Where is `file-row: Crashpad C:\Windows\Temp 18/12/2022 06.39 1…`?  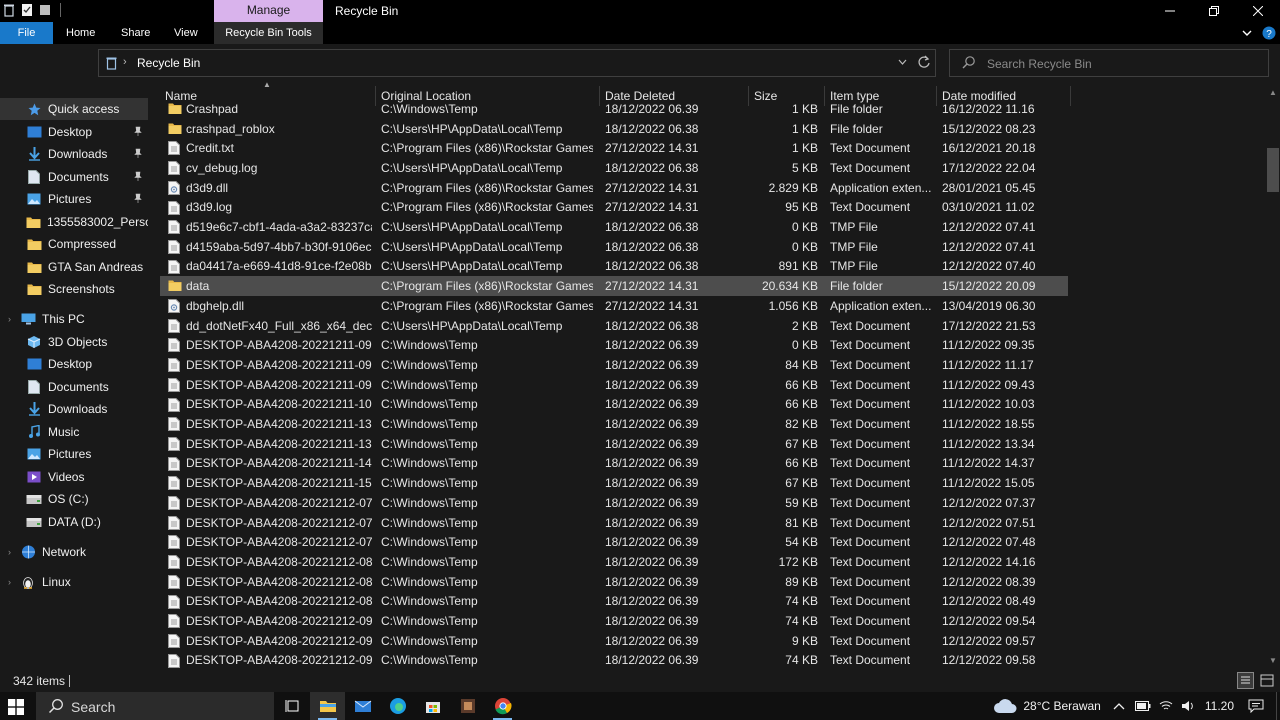
file-row: Crashpad C:\Windows\Temp 18/12/2022 06.39 1… is located at coordinates (614, 109).